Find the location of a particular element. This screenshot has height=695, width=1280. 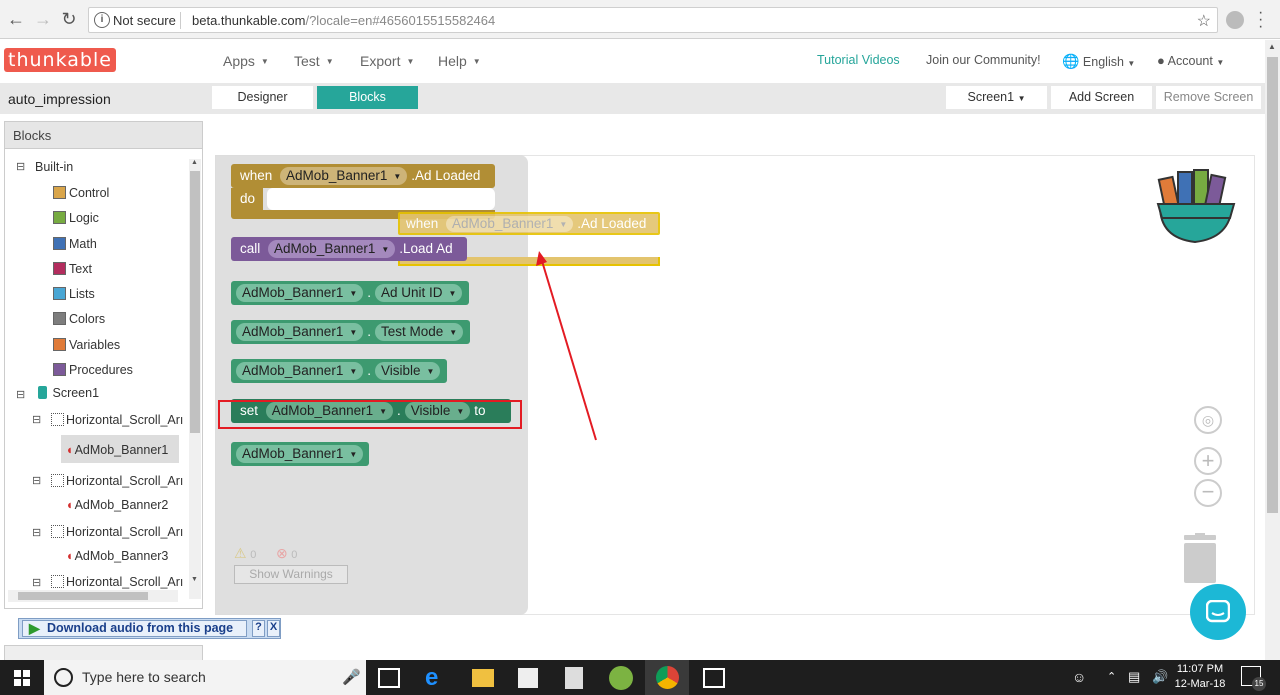

extension-icon is located at coordinates (1235, 20).